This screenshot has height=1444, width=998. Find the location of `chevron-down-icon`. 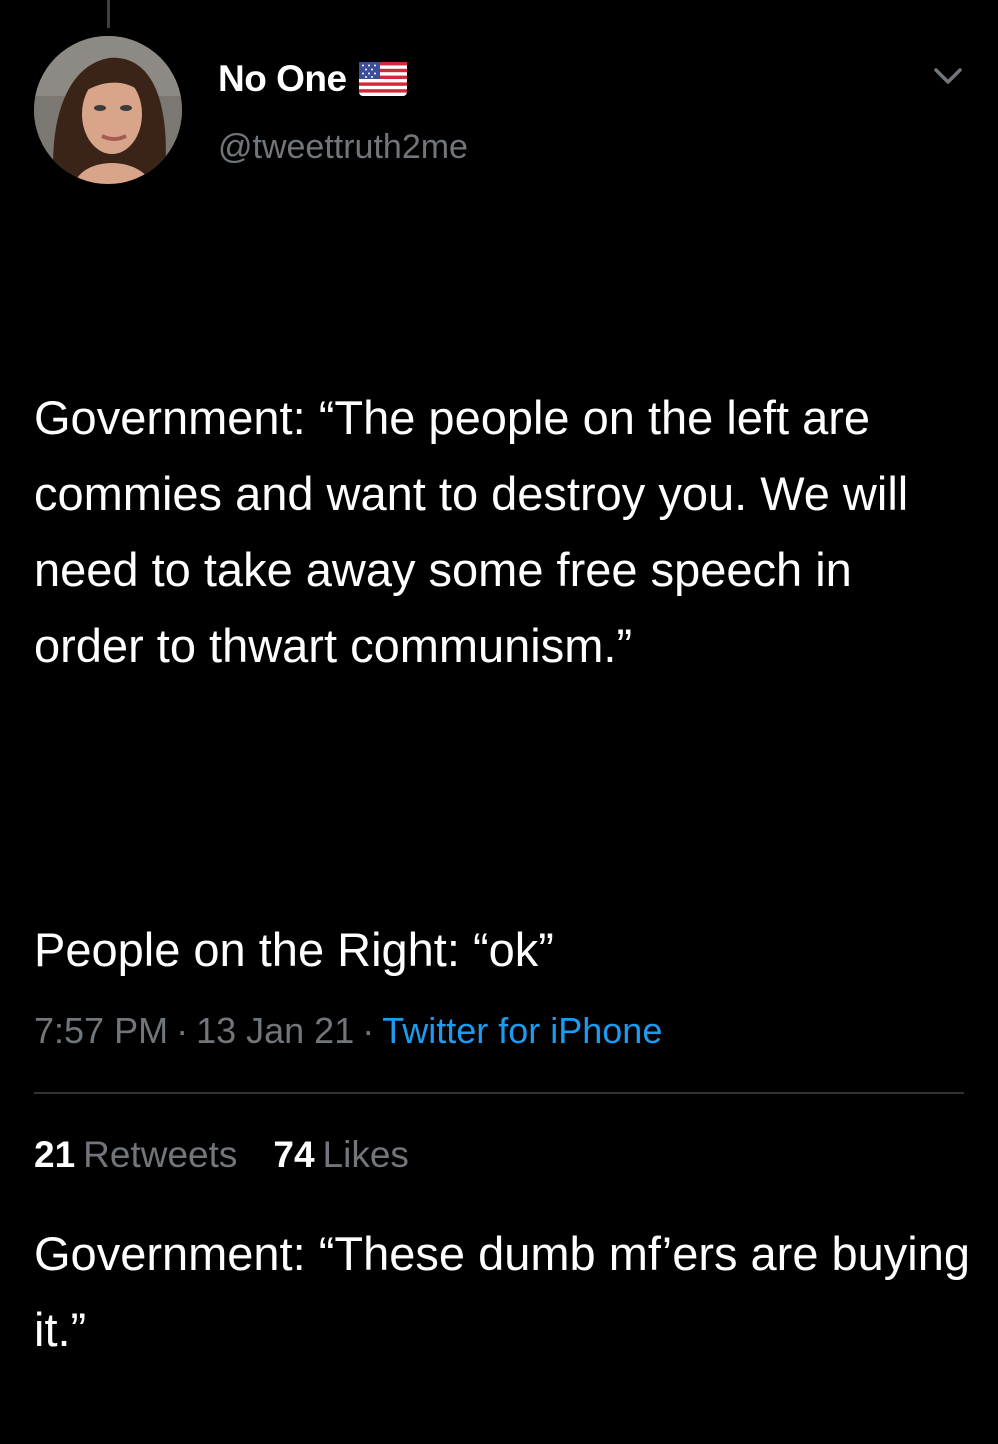

chevron-down-icon is located at coordinates (948, 76).